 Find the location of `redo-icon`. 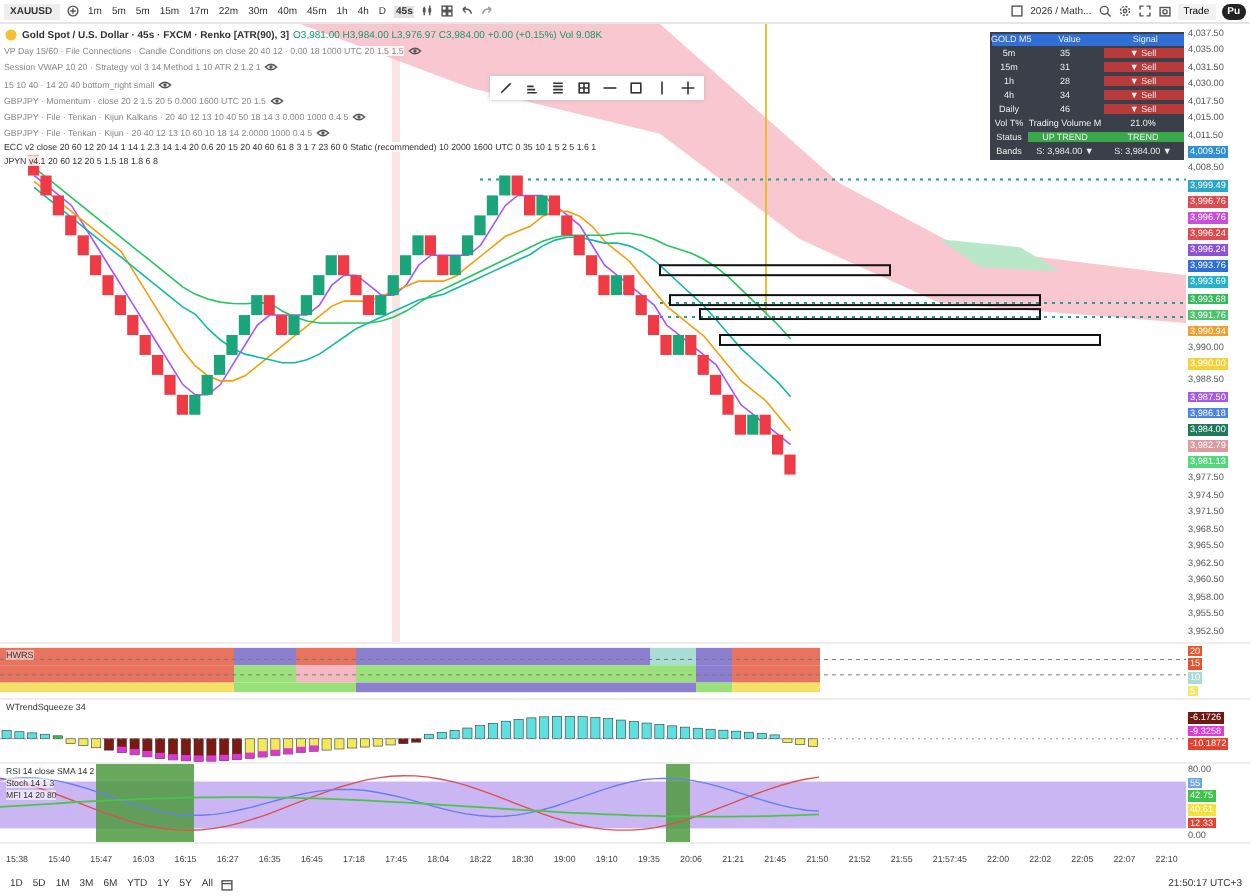

redo-icon is located at coordinates (487, 11).